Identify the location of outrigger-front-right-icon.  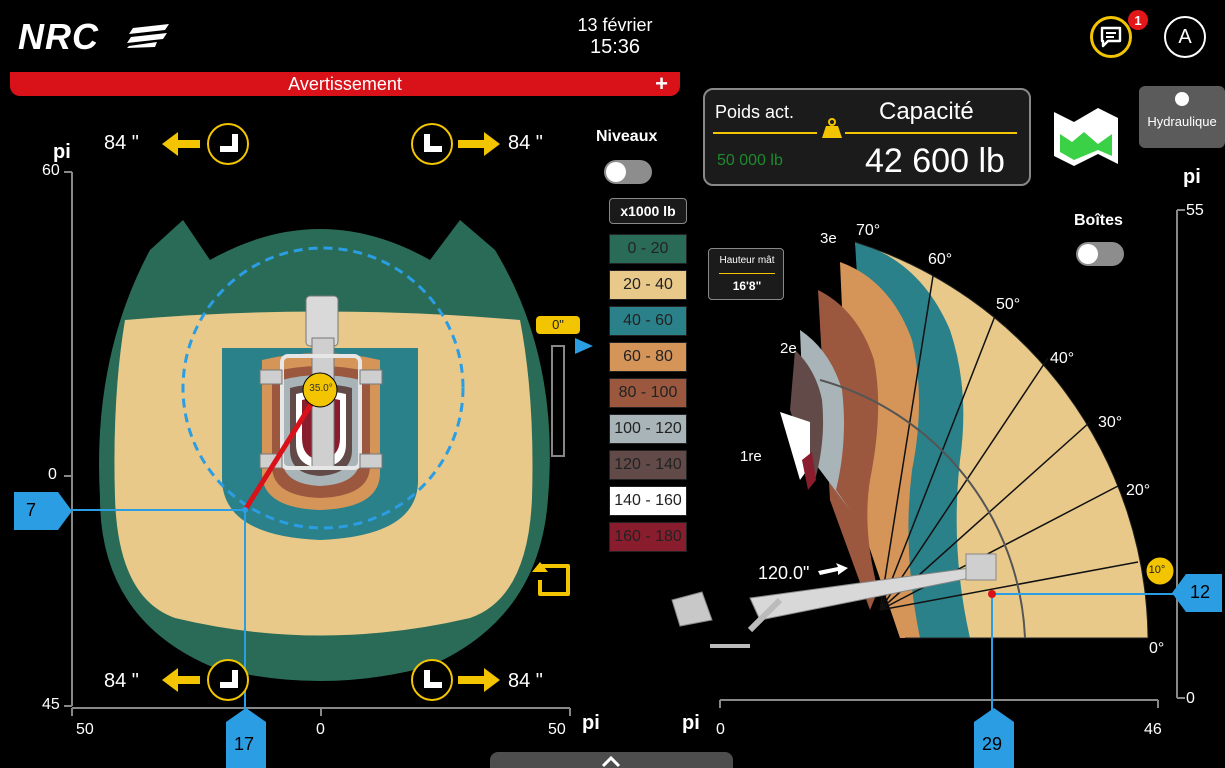
(456, 144).